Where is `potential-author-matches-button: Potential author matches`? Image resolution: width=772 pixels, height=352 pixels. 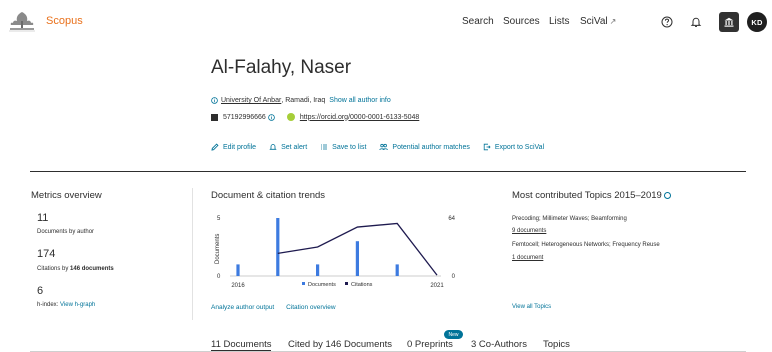 potential-author-matches-button: Potential author matches is located at coordinates (424, 147).